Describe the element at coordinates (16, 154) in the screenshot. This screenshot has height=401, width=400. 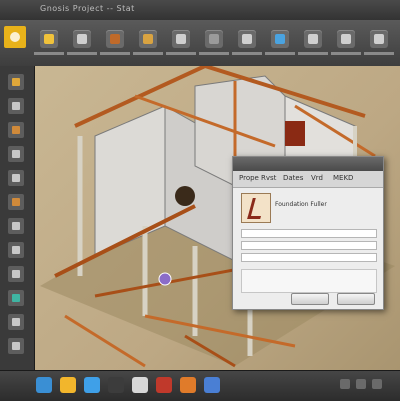
I see `scale-icon` at that location.